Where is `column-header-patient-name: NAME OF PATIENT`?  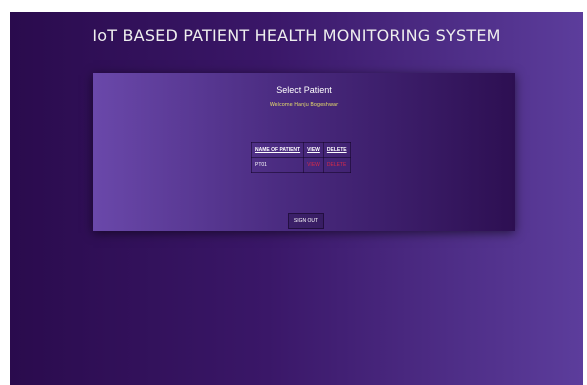
column-header-patient-name: NAME OF PATIENT is located at coordinates (277, 150).